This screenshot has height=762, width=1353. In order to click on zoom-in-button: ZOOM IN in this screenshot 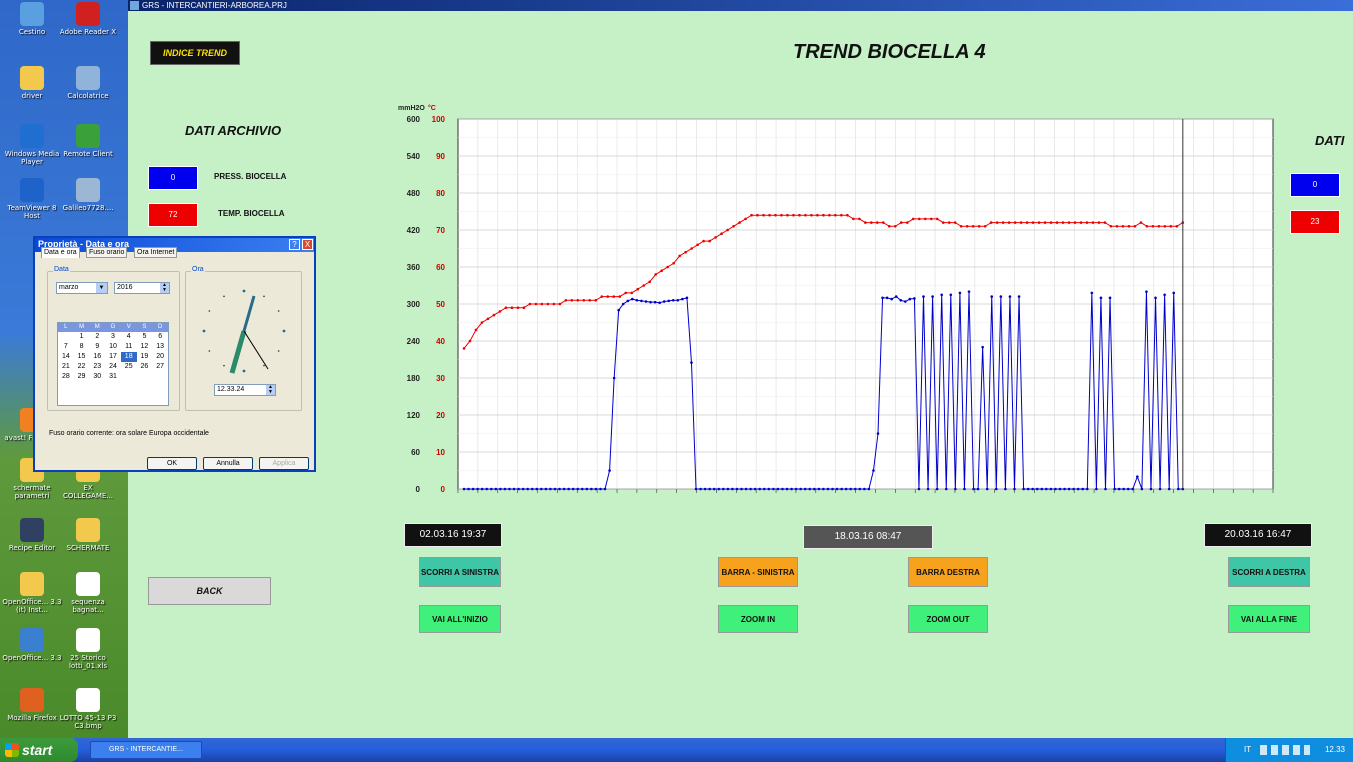, I will do `click(758, 619)`.